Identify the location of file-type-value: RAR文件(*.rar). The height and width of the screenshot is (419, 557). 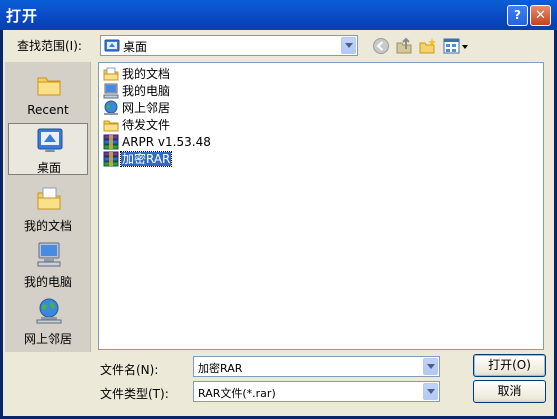
(237, 393).